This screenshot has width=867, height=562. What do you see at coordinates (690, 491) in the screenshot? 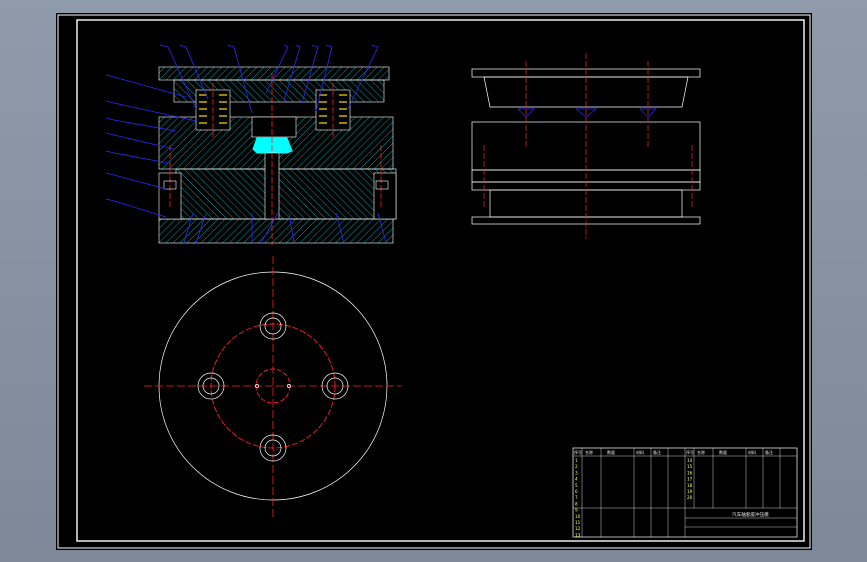
I see `bom-row-number: 19` at bounding box center [690, 491].